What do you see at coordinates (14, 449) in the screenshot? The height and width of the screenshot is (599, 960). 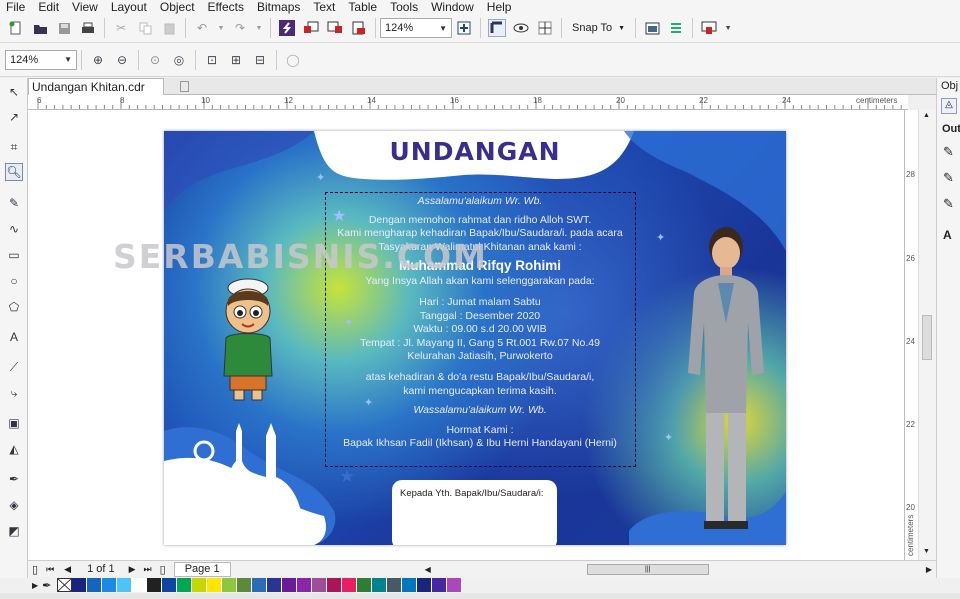 I see `transparency-tool-icon: ◭` at bounding box center [14, 449].